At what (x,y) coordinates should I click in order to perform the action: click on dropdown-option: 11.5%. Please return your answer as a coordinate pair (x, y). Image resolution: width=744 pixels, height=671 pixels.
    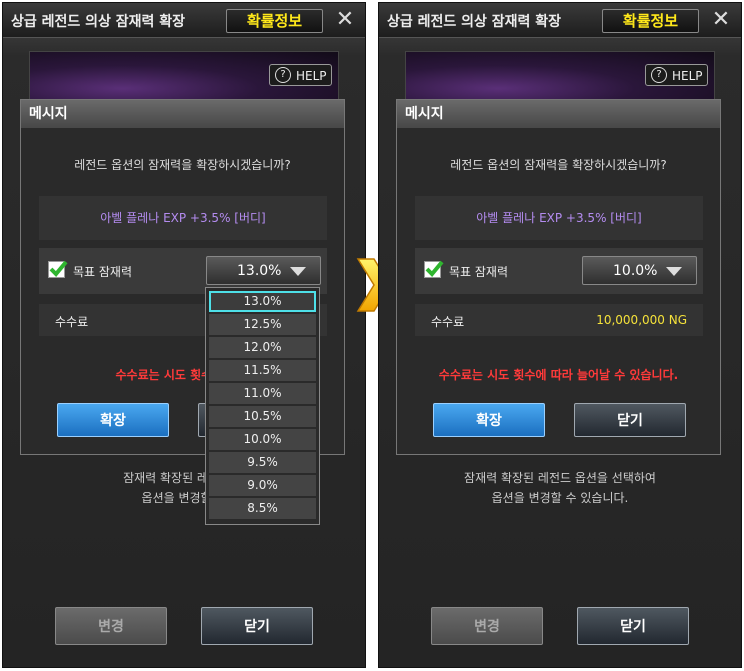
    Looking at the image, I should click on (262, 370).